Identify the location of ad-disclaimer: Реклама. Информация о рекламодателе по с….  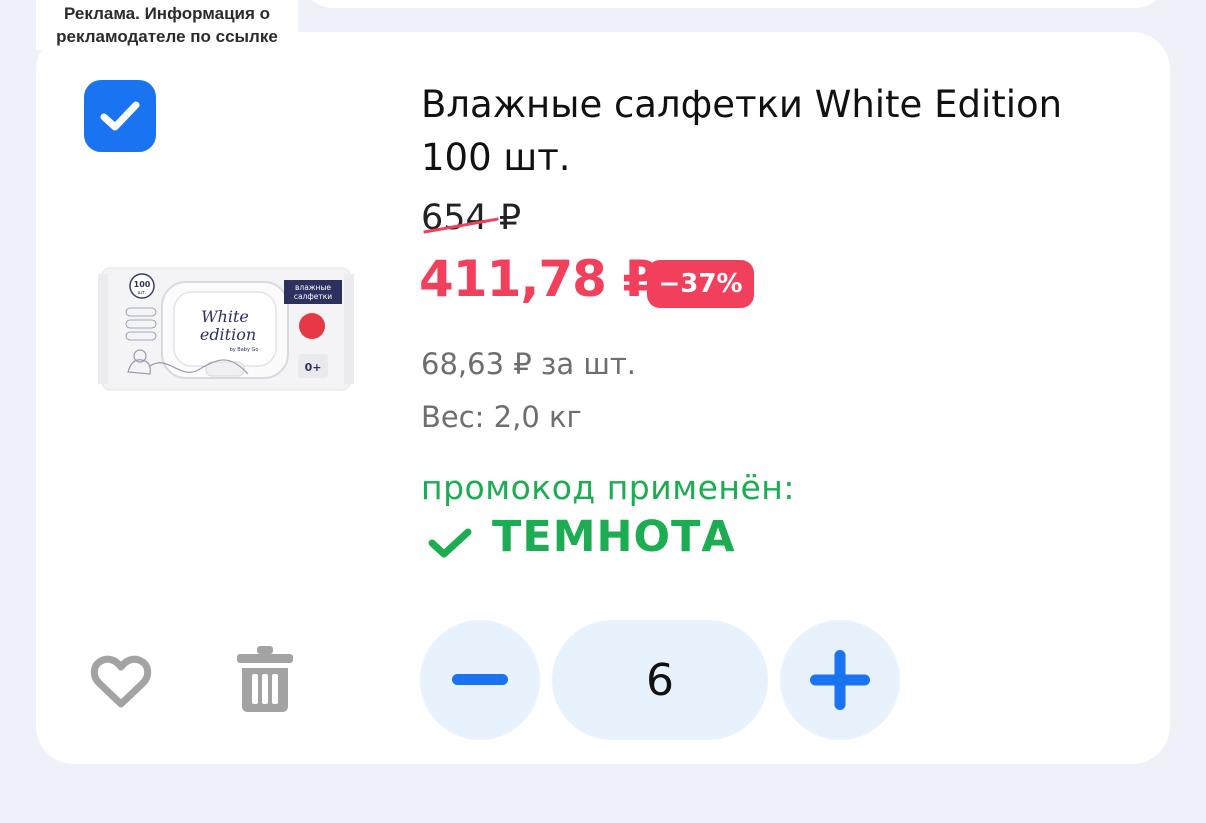
(167, 25).